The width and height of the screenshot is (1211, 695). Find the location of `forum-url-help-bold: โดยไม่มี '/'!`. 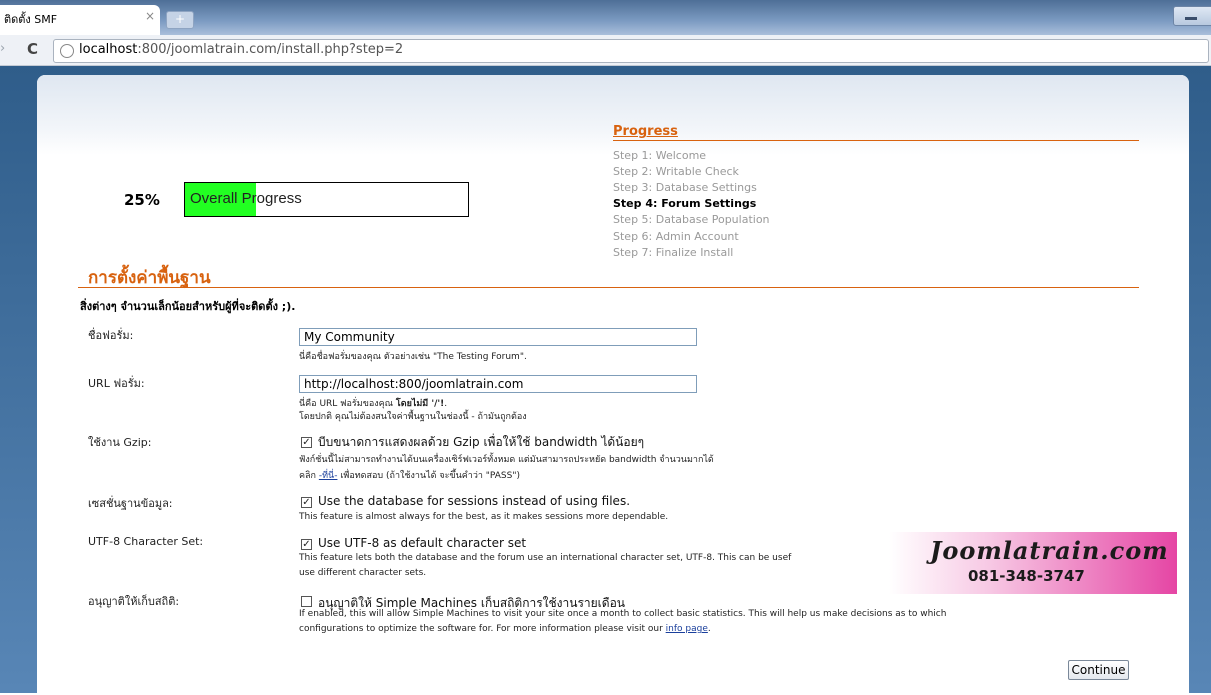

forum-url-help-bold: โดยไม่มี '/'! is located at coordinates (420, 404).